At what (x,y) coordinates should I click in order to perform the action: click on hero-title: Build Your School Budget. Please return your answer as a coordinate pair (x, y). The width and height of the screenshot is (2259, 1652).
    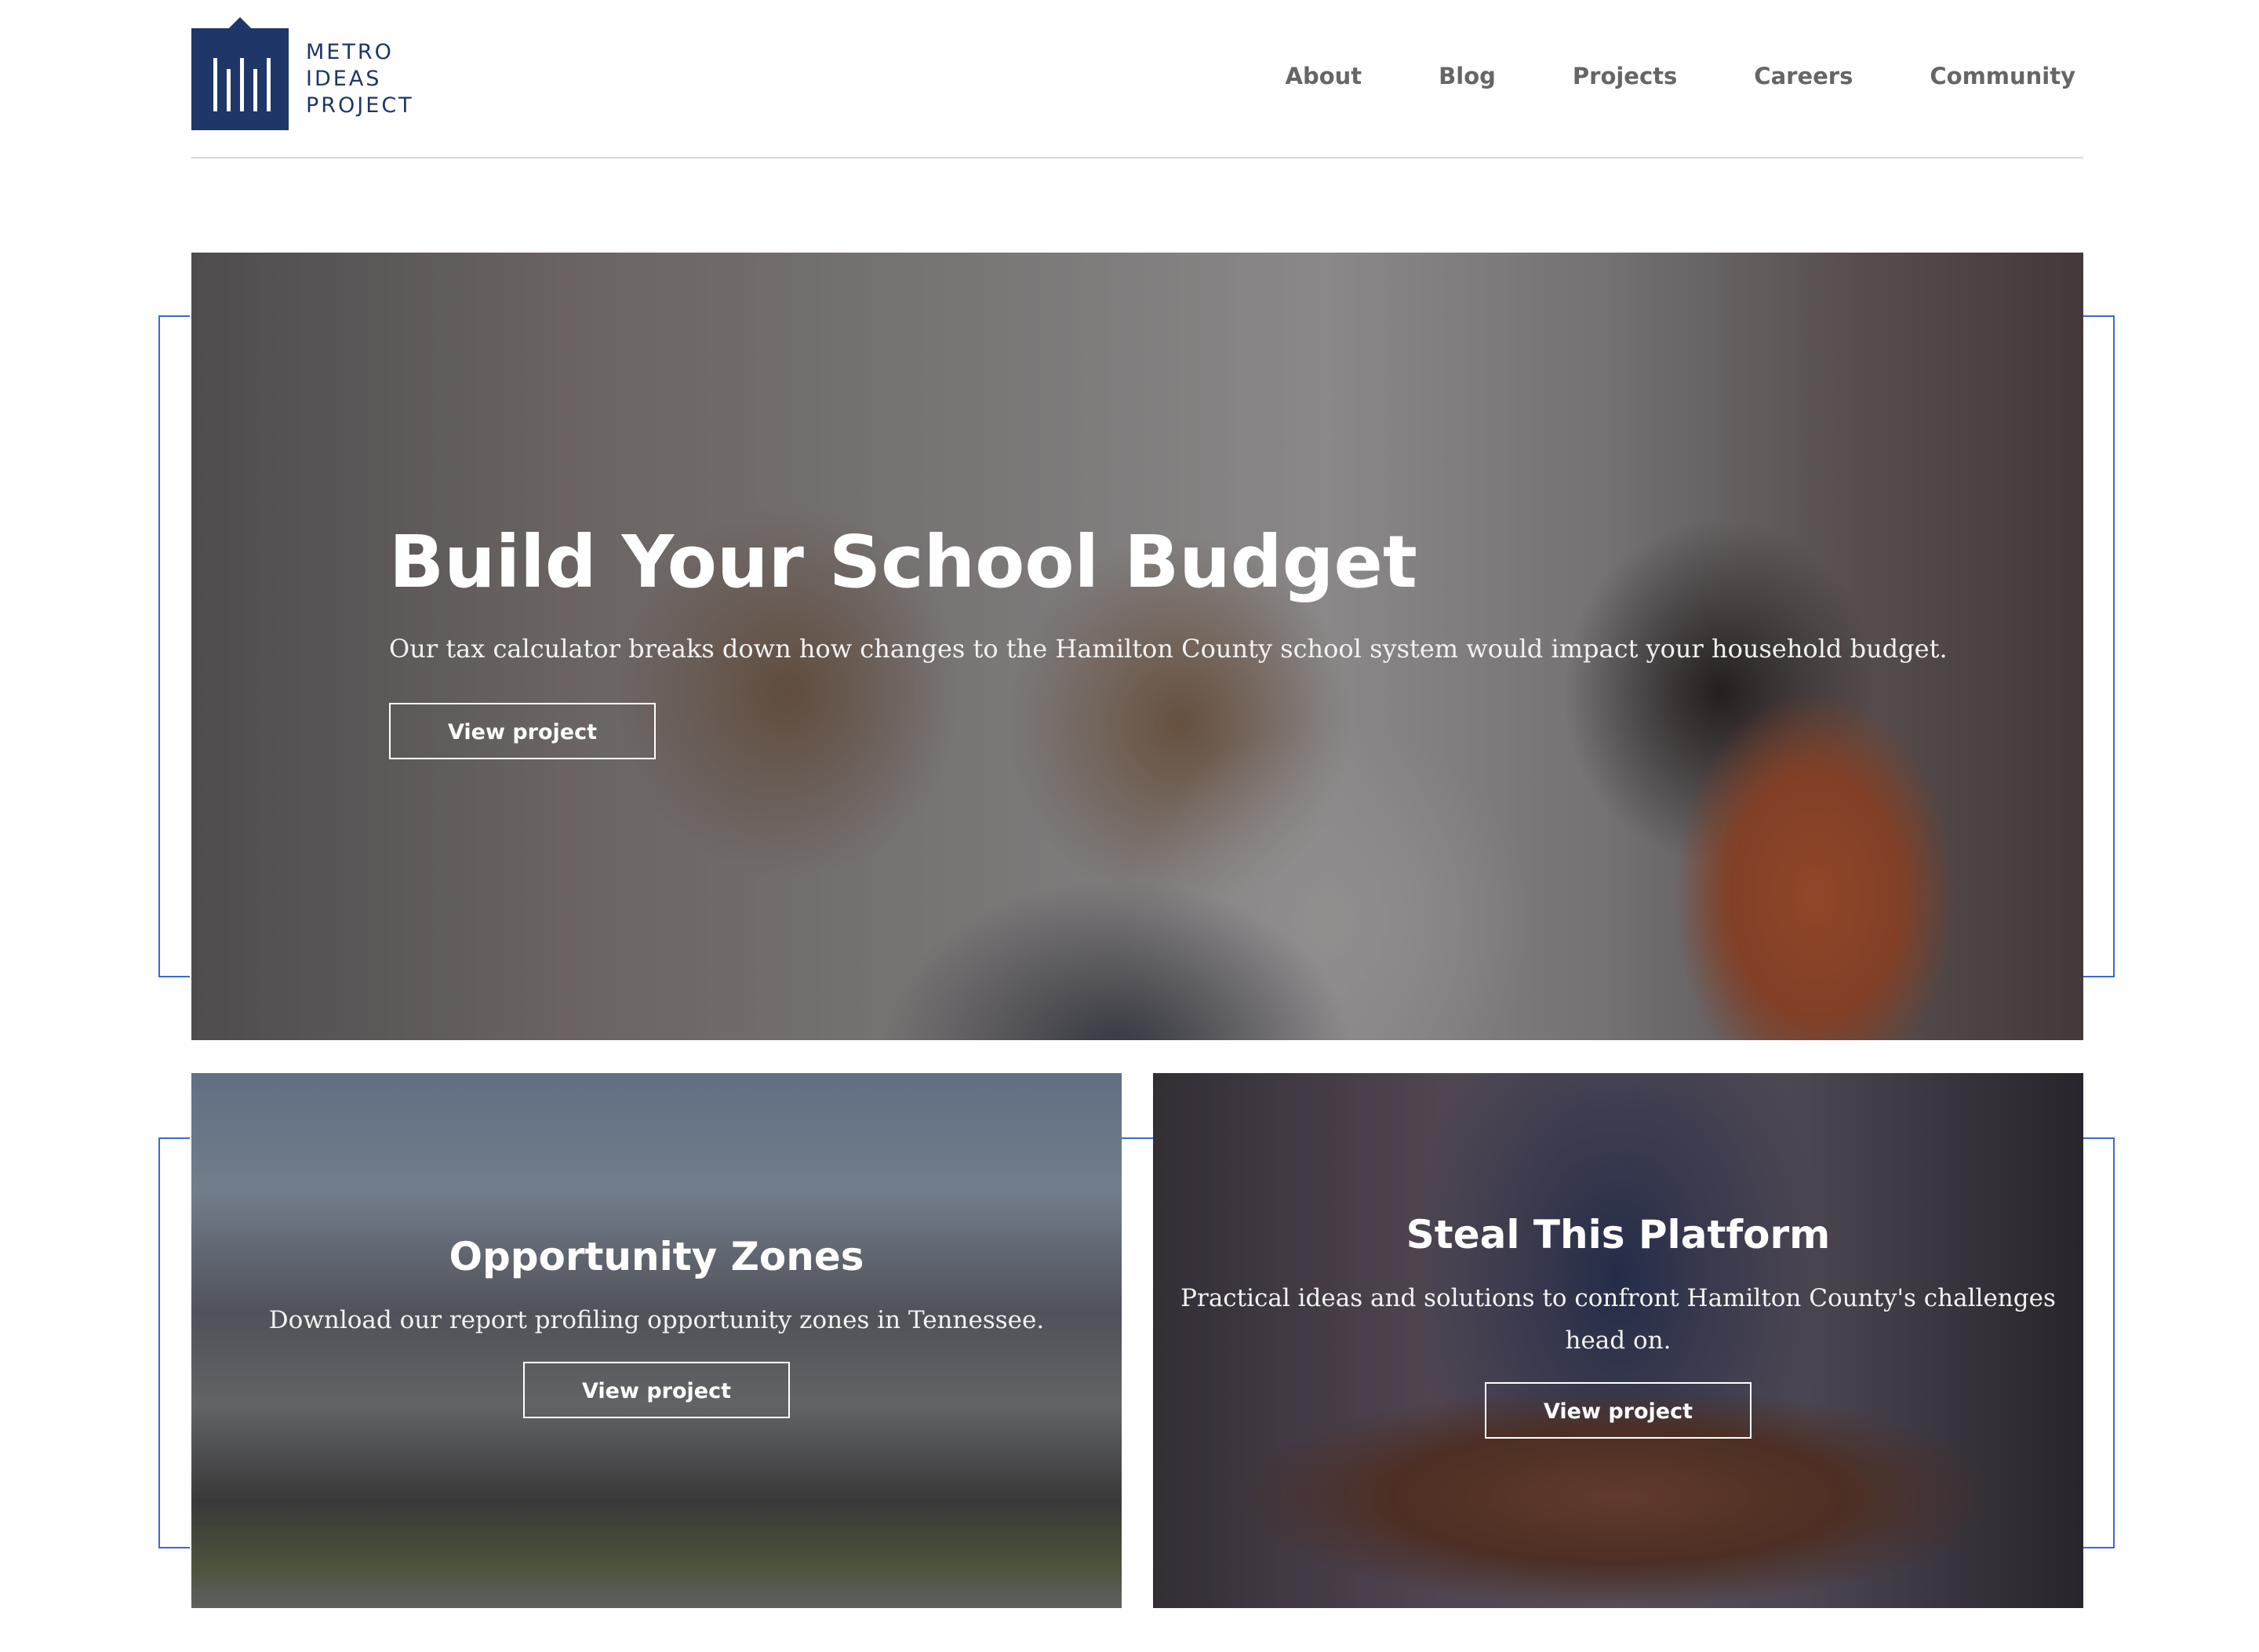
    Looking at the image, I should click on (903, 562).